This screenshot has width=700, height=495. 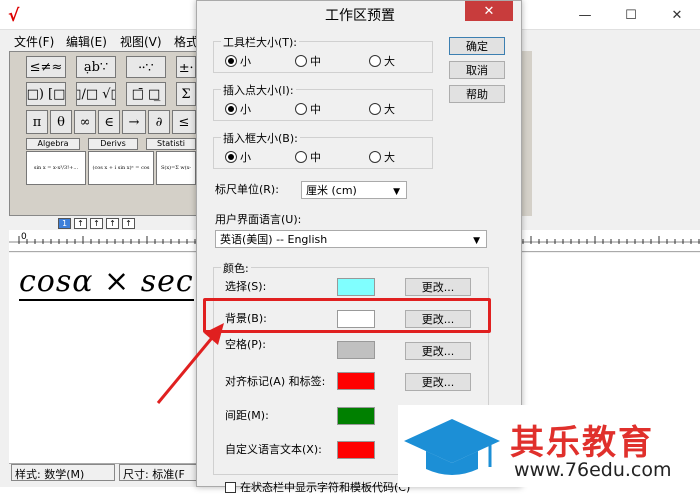 I want to click on color-label-empty-slot: 空格(P):, so click(x=245, y=344).